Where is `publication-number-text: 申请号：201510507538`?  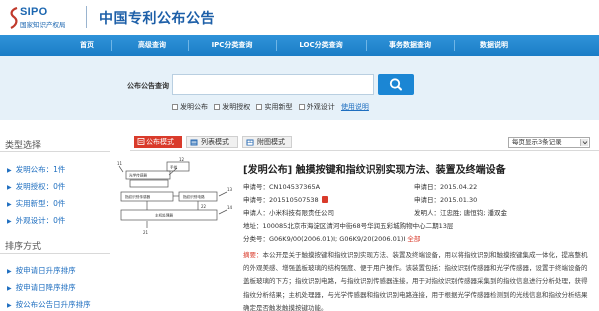 publication-number-text: 申请号：201510507538 is located at coordinates (281, 200).